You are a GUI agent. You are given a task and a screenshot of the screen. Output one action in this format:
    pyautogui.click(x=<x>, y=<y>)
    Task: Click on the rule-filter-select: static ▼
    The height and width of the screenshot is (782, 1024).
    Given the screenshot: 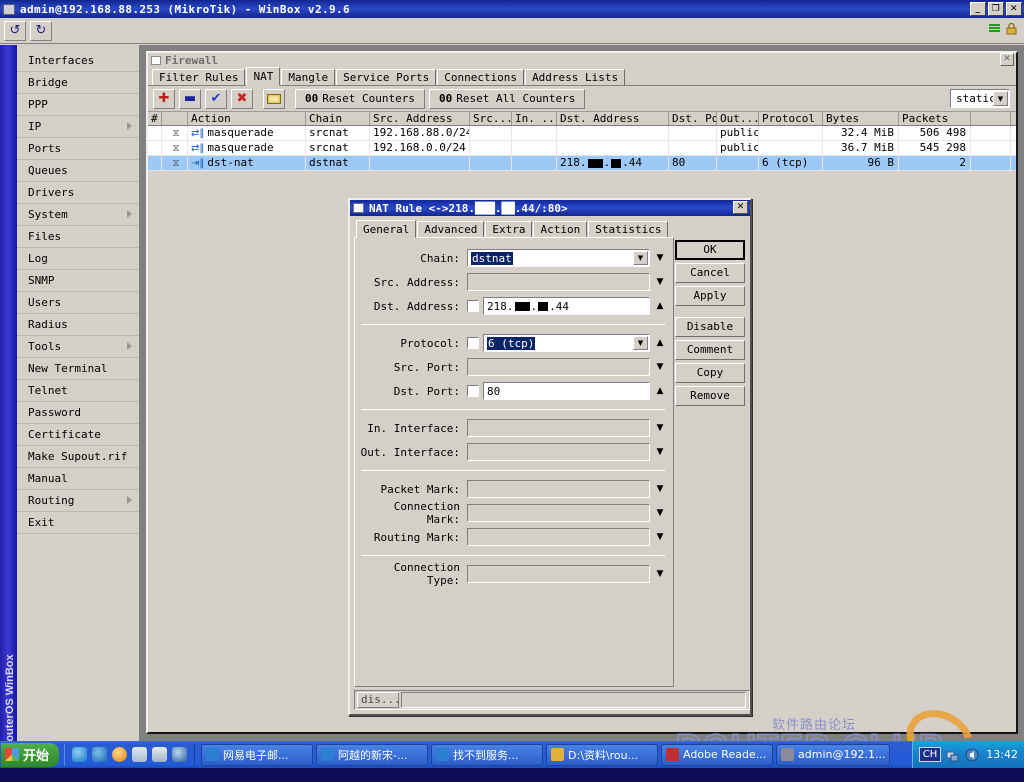 What is the action you would take?
    pyautogui.click(x=980, y=98)
    